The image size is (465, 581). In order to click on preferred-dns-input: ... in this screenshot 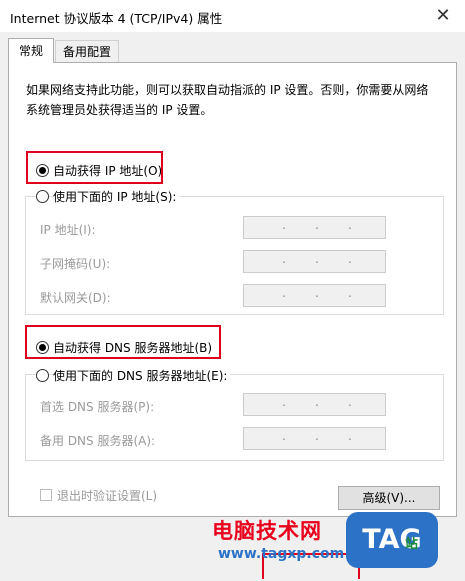, I will do `click(314, 404)`.